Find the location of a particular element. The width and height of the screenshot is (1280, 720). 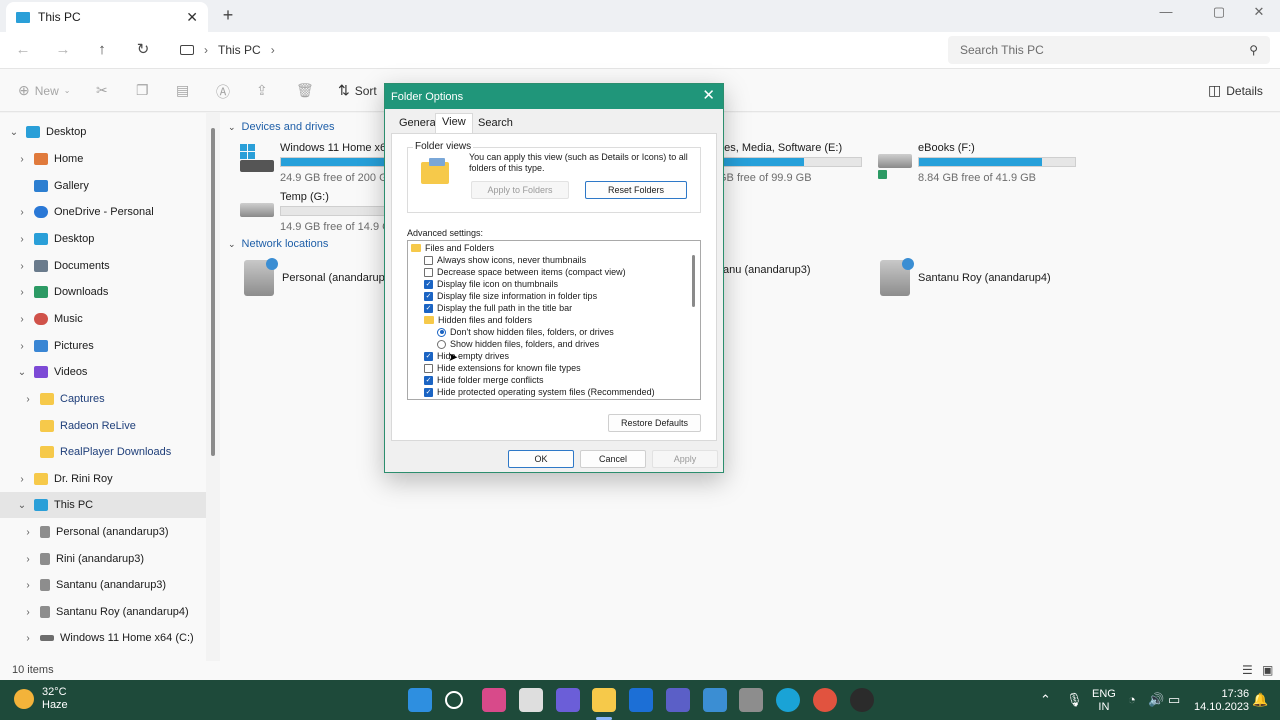

radio-unselected is located at coordinates (441, 344).